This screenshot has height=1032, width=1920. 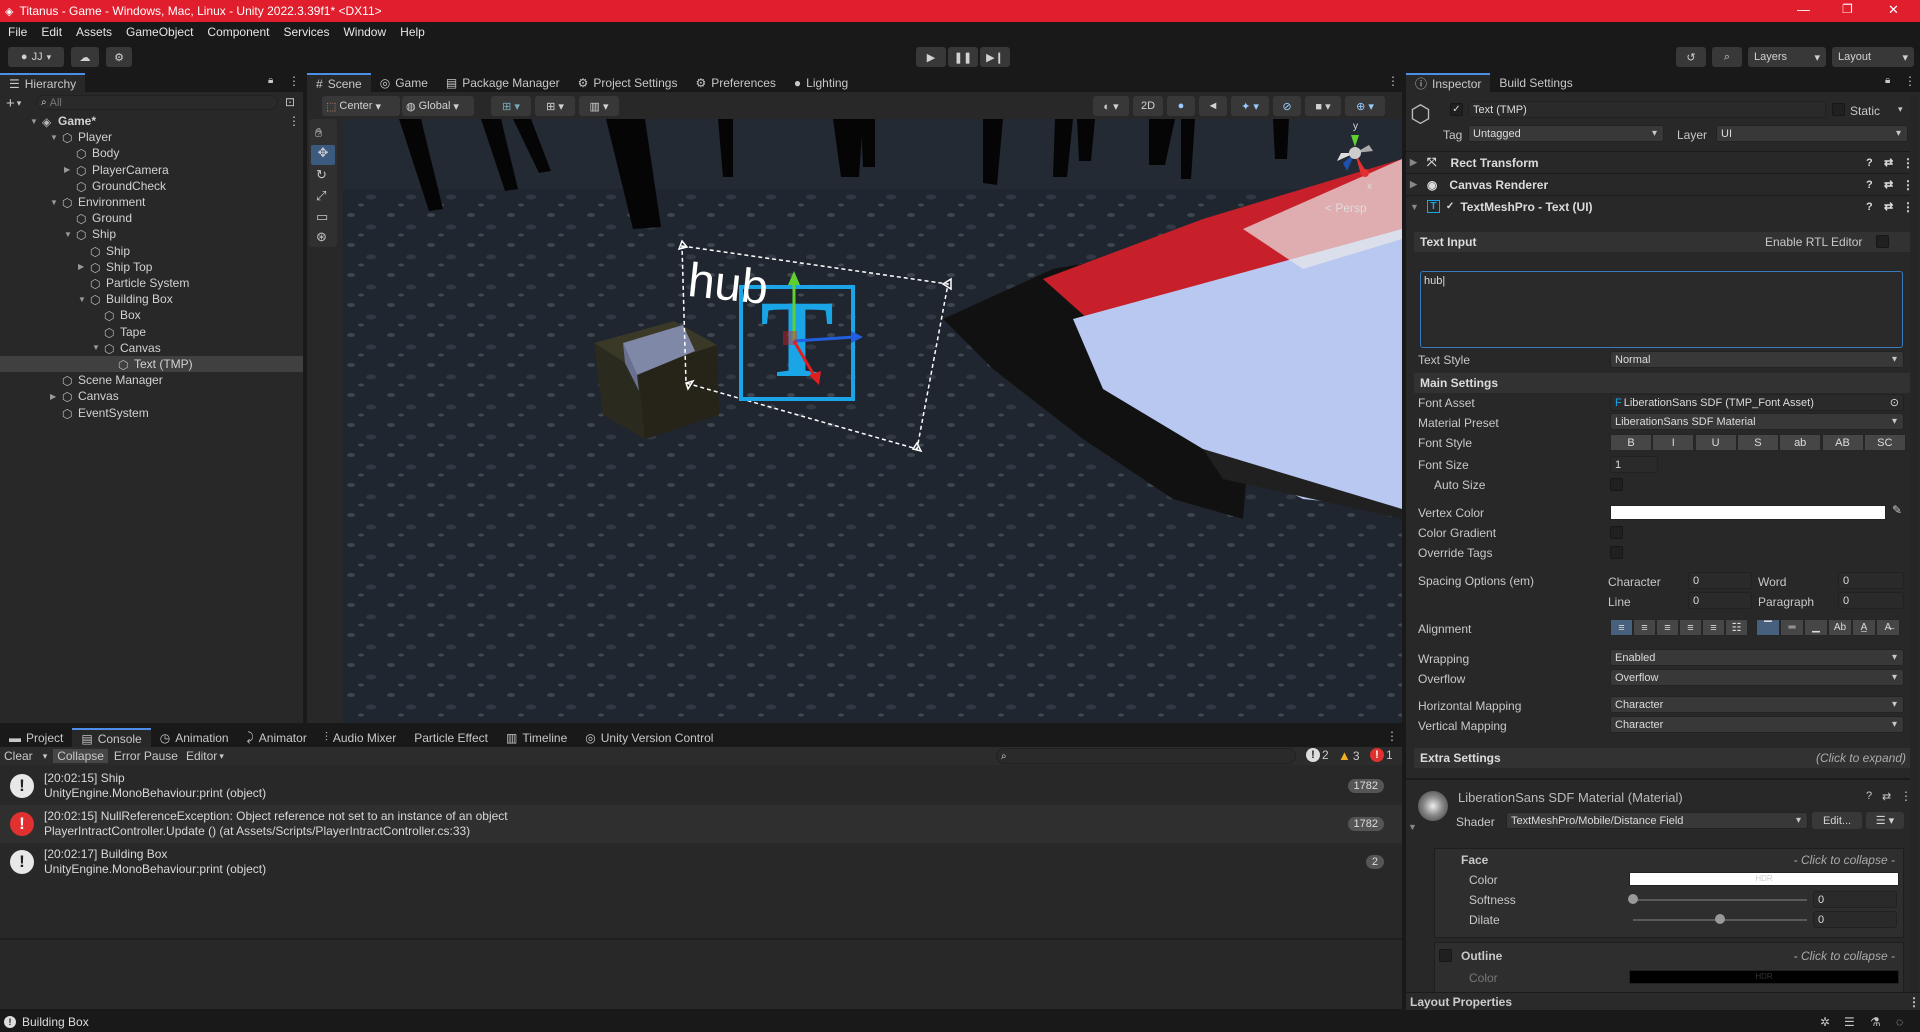 What do you see at coordinates (51, 32) in the screenshot?
I see `menu-edit: Edit` at bounding box center [51, 32].